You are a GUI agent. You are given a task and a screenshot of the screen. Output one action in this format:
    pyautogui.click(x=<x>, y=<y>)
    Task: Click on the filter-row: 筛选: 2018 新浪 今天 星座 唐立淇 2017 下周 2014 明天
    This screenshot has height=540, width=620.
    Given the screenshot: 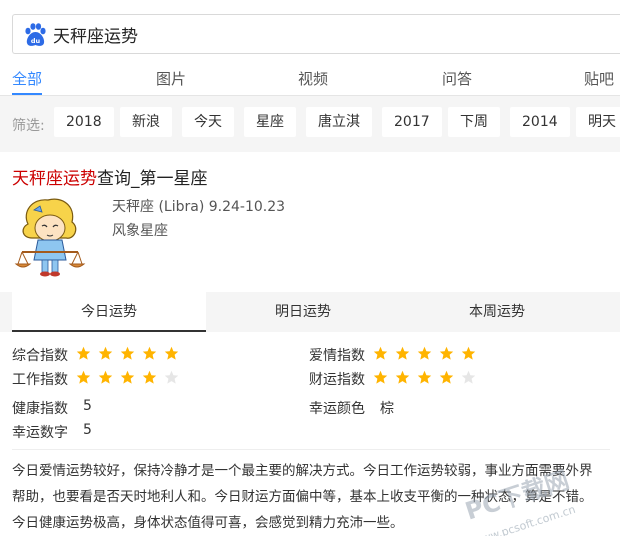 What is the action you would take?
    pyautogui.click(x=310, y=124)
    